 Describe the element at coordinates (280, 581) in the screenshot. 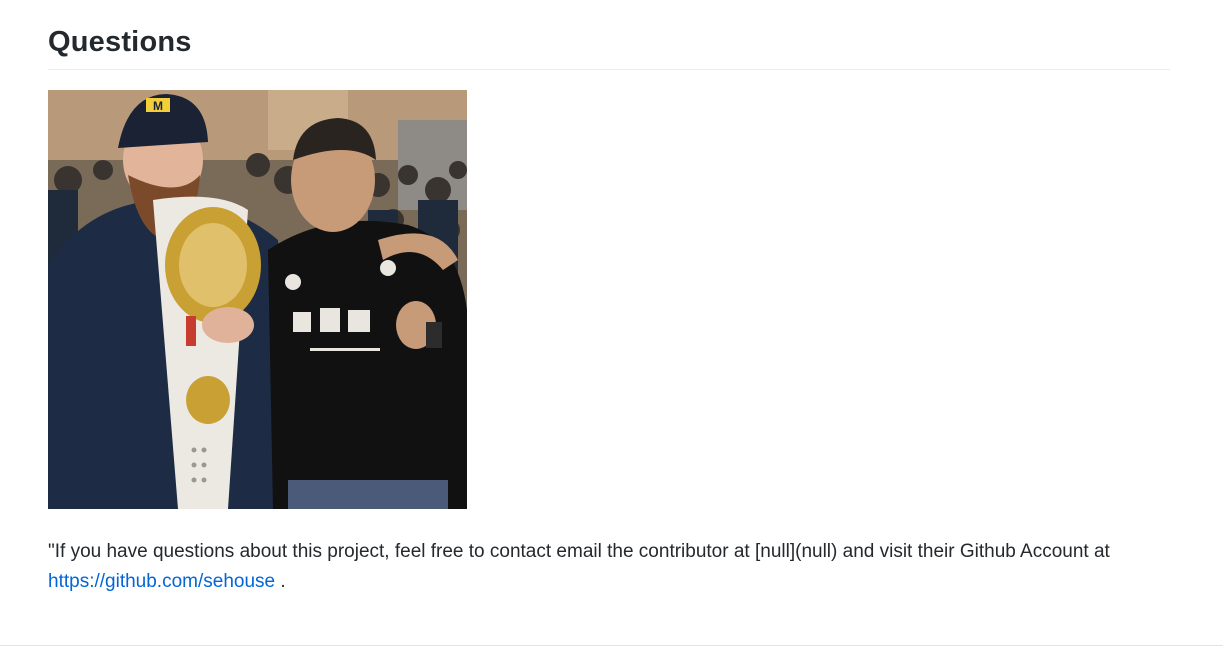

I see `contact-message-suffix: .` at that location.